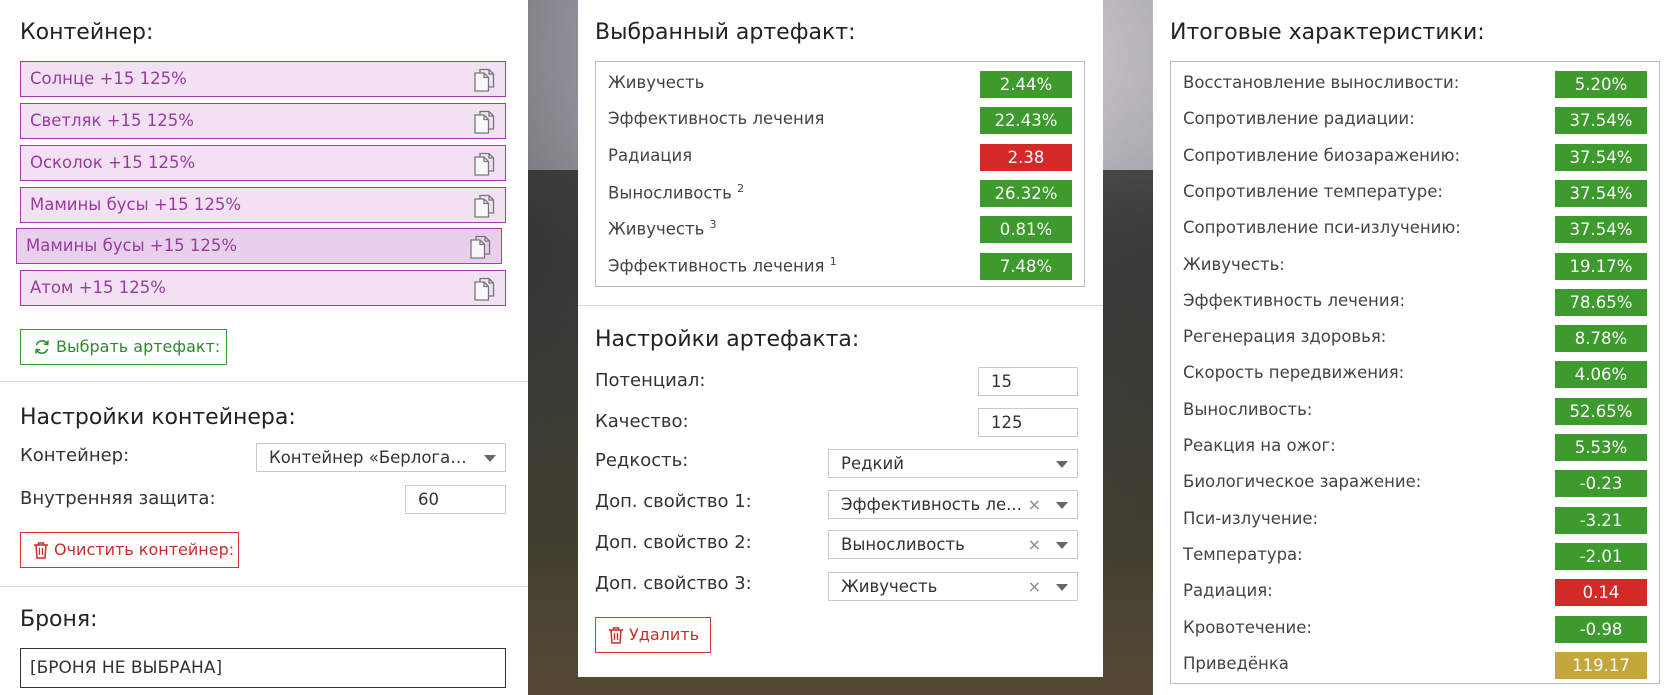  I want to click on container-item: Солнце +15 125%, so click(263, 79).